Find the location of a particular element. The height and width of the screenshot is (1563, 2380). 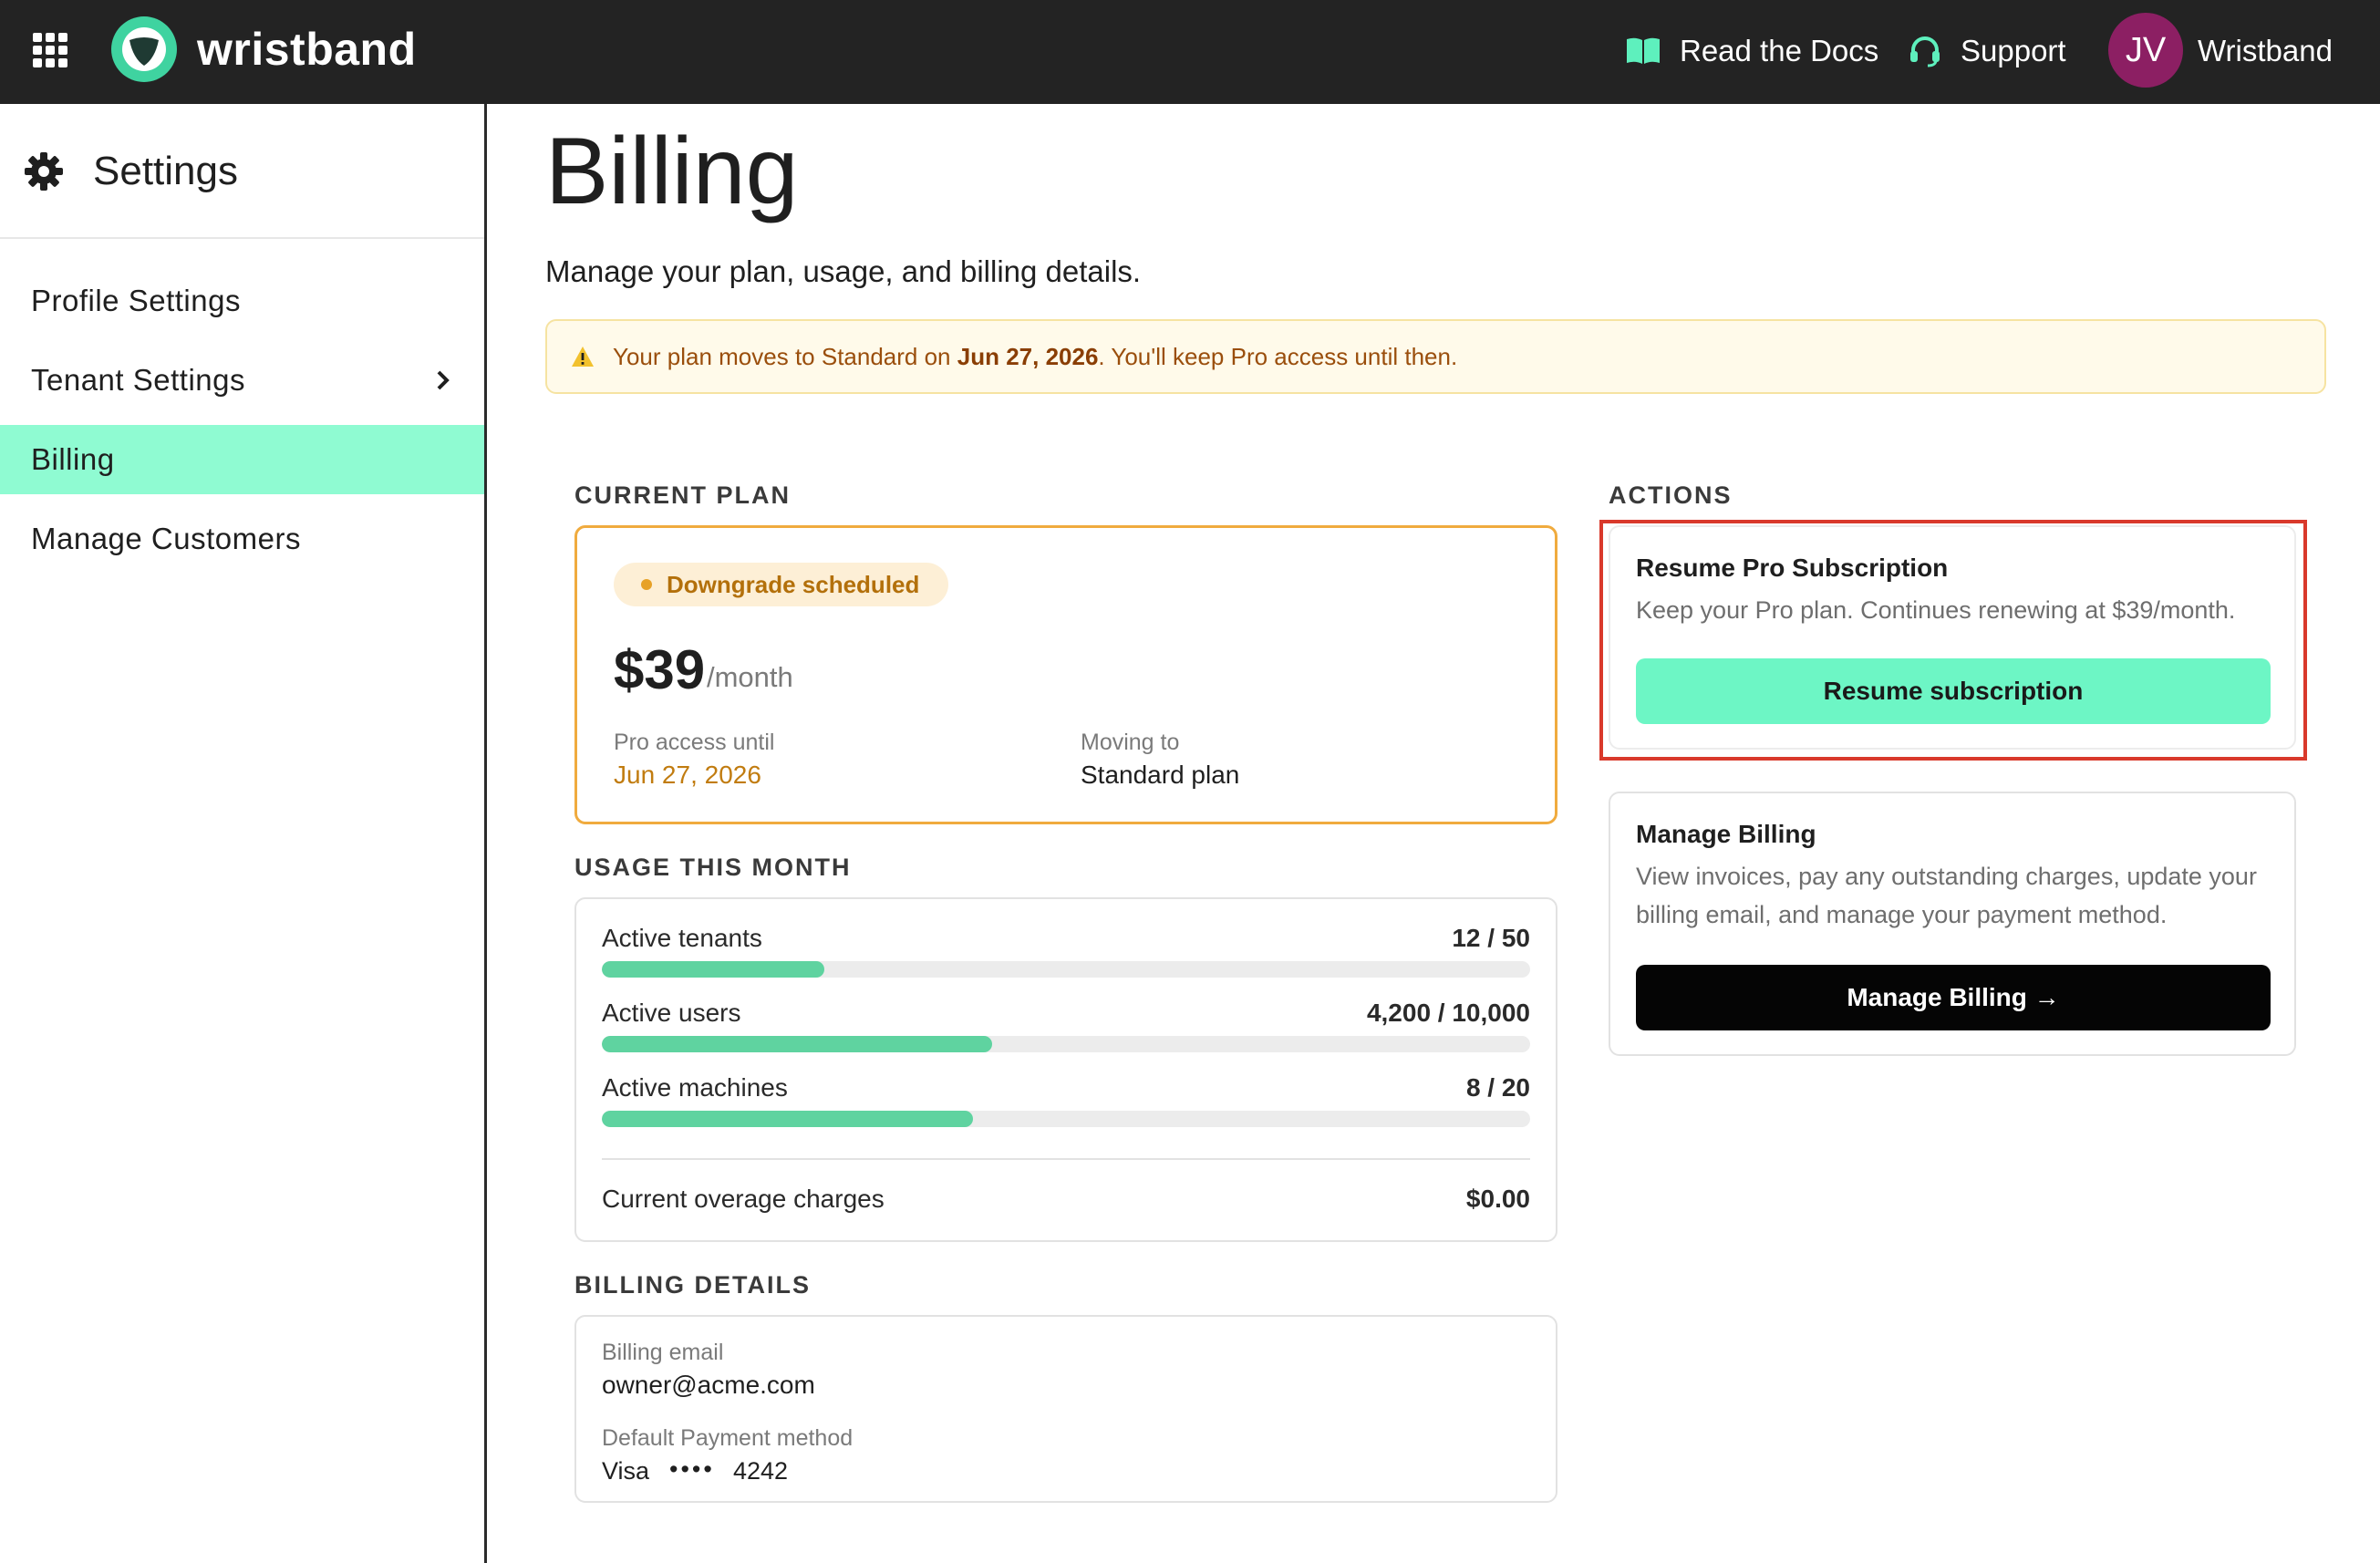

machines-progress-fill is located at coordinates (788, 1119).